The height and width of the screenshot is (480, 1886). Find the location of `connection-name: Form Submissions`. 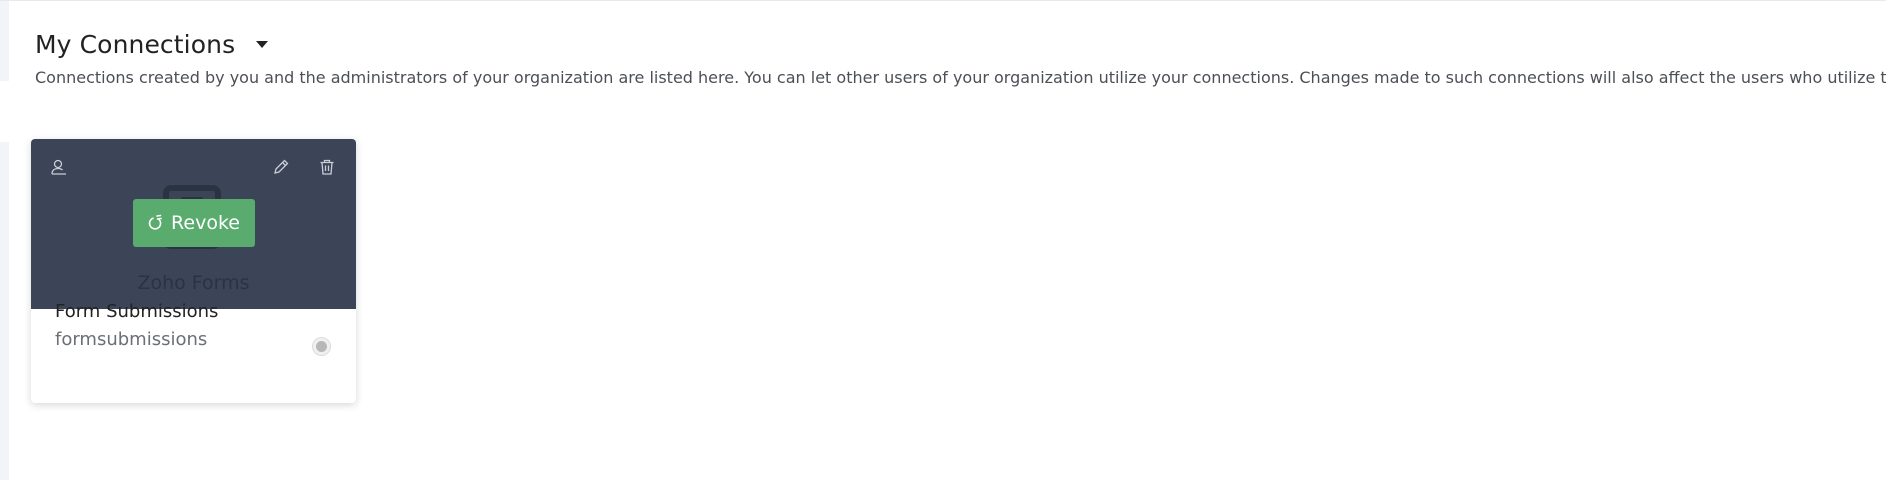

connection-name: Form Submissions is located at coordinates (137, 311).